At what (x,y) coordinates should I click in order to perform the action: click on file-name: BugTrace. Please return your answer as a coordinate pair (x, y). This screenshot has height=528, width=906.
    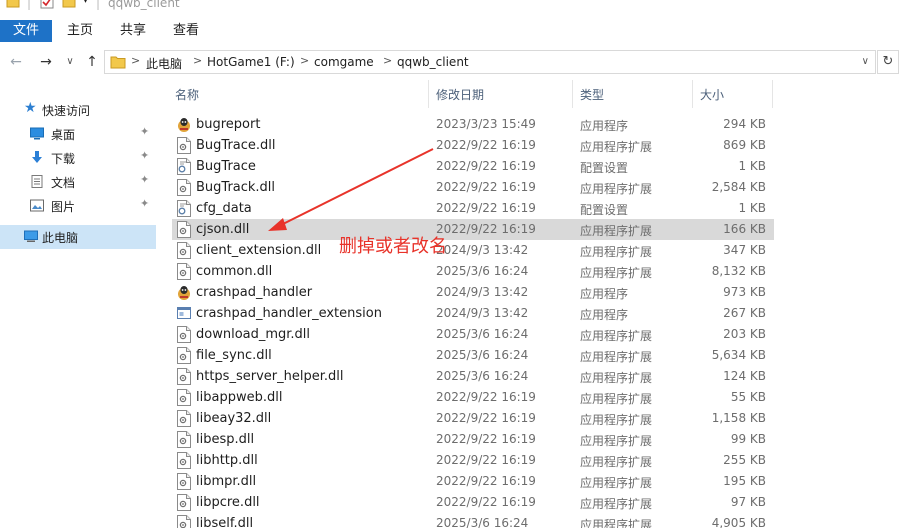
    Looking at the image, I should click on (226, 166).